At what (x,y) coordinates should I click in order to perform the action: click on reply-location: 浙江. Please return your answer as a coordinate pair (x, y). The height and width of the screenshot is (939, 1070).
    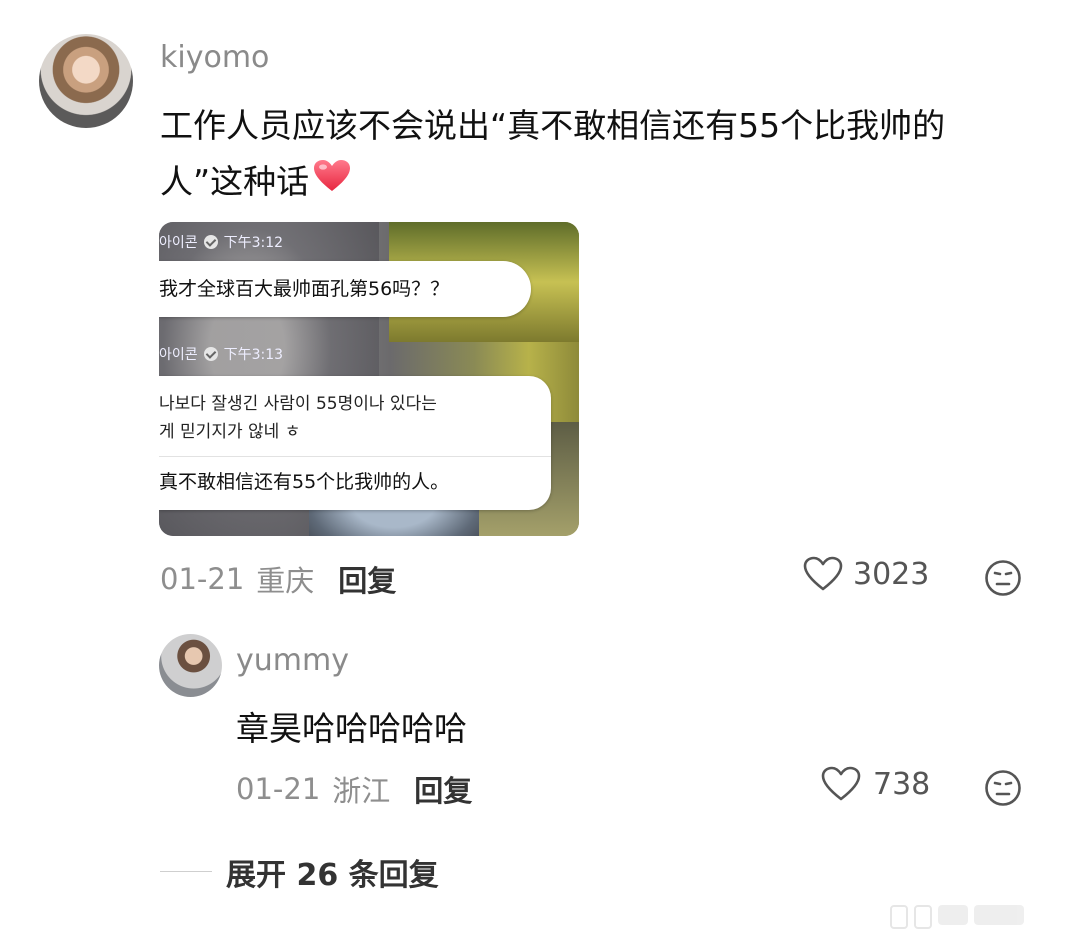
    Looking at the image, I should click on (361, 791).